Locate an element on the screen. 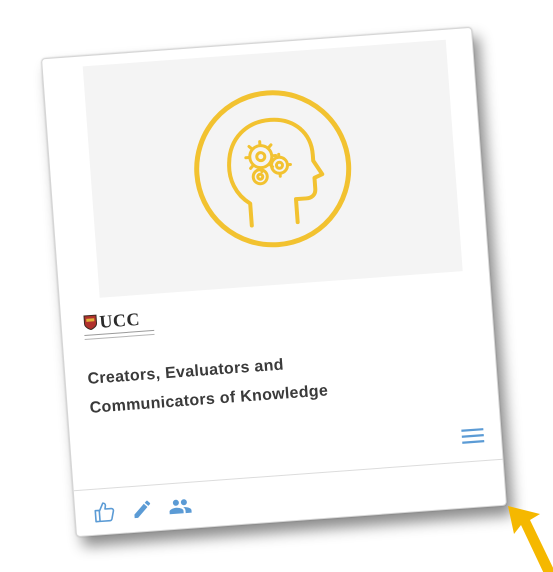 This screenshot has width=553, height=572. ucc-logo: UCC is located at coordinates (119, 327).